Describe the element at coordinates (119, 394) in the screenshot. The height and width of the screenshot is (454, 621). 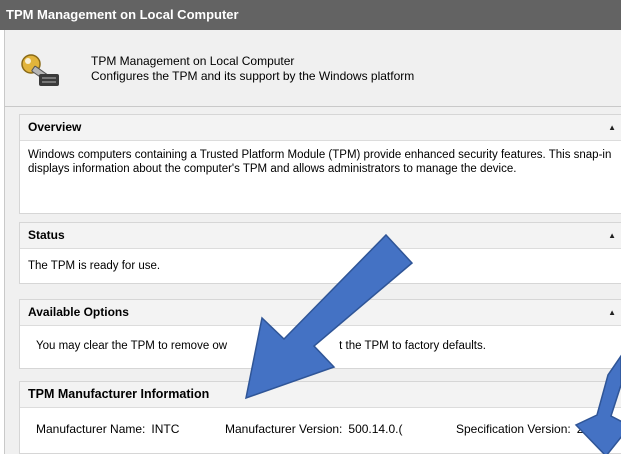
I see `manufacturer-heading: TPM Manufacturer Information` at that location.